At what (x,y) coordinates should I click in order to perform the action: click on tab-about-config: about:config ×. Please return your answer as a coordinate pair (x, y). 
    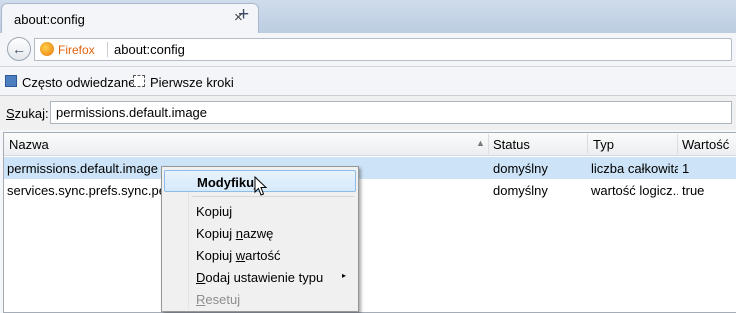
    Looking at the image, I should click on (130, 18).